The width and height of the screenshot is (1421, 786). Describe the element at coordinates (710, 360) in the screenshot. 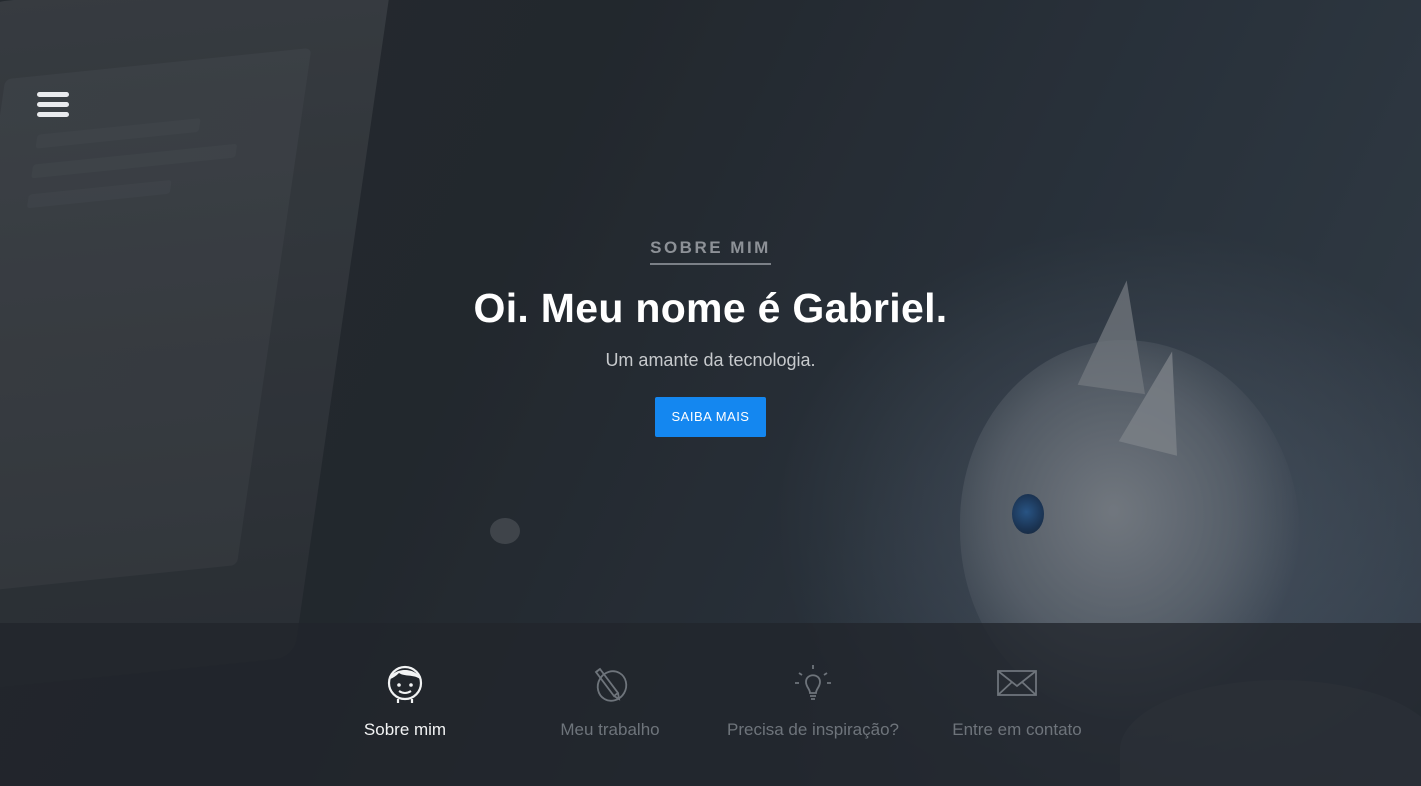

I see `page-subtitle: Um amante da tecnologia.` at that location.